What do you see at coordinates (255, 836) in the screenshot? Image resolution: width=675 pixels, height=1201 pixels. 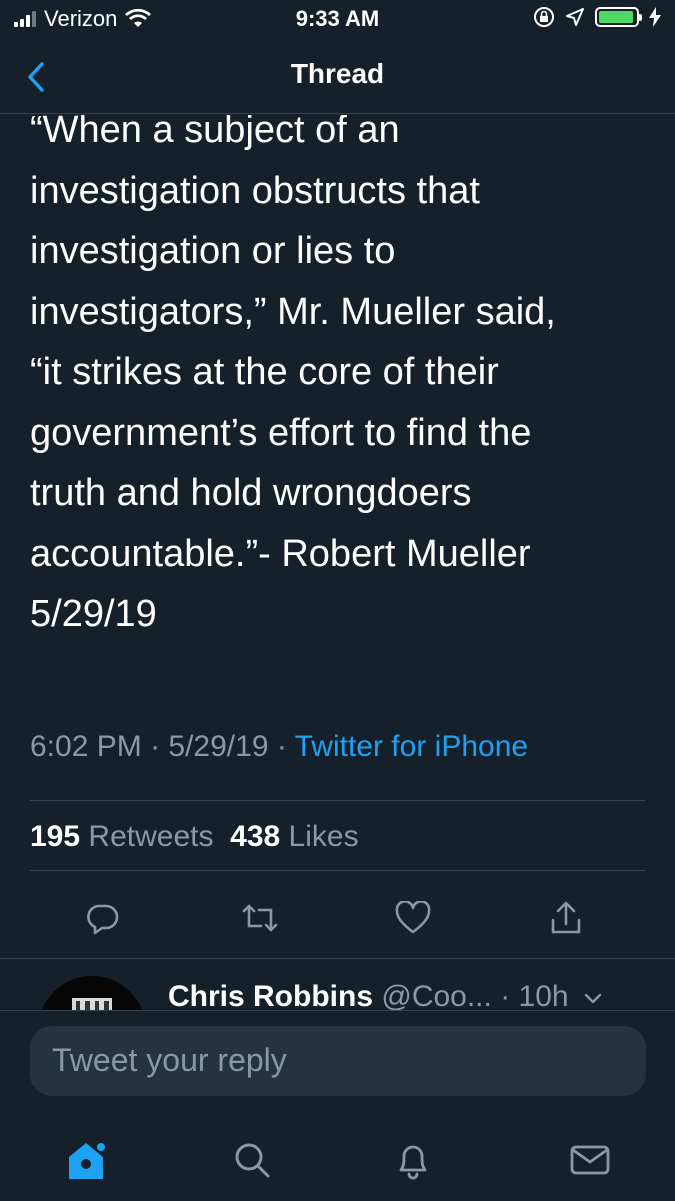 I see `likes-count: 438` at bounding box center [255, 836].